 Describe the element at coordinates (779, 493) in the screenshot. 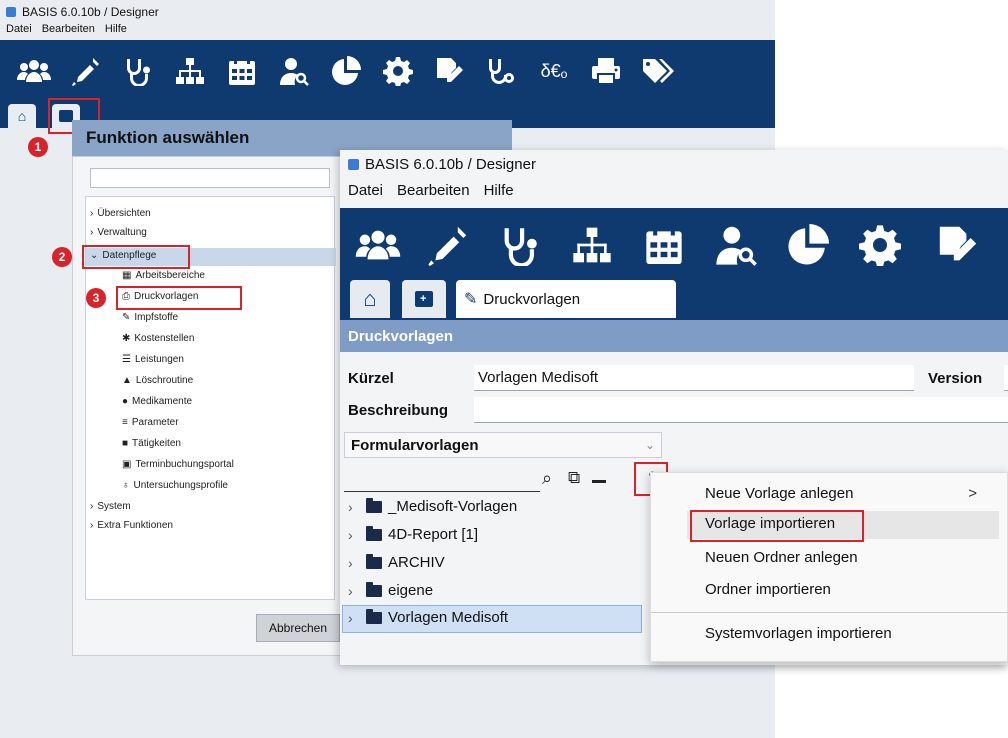

I see `menu-item-neue-vorlage: Neue Vorlage anlegen` at that location.